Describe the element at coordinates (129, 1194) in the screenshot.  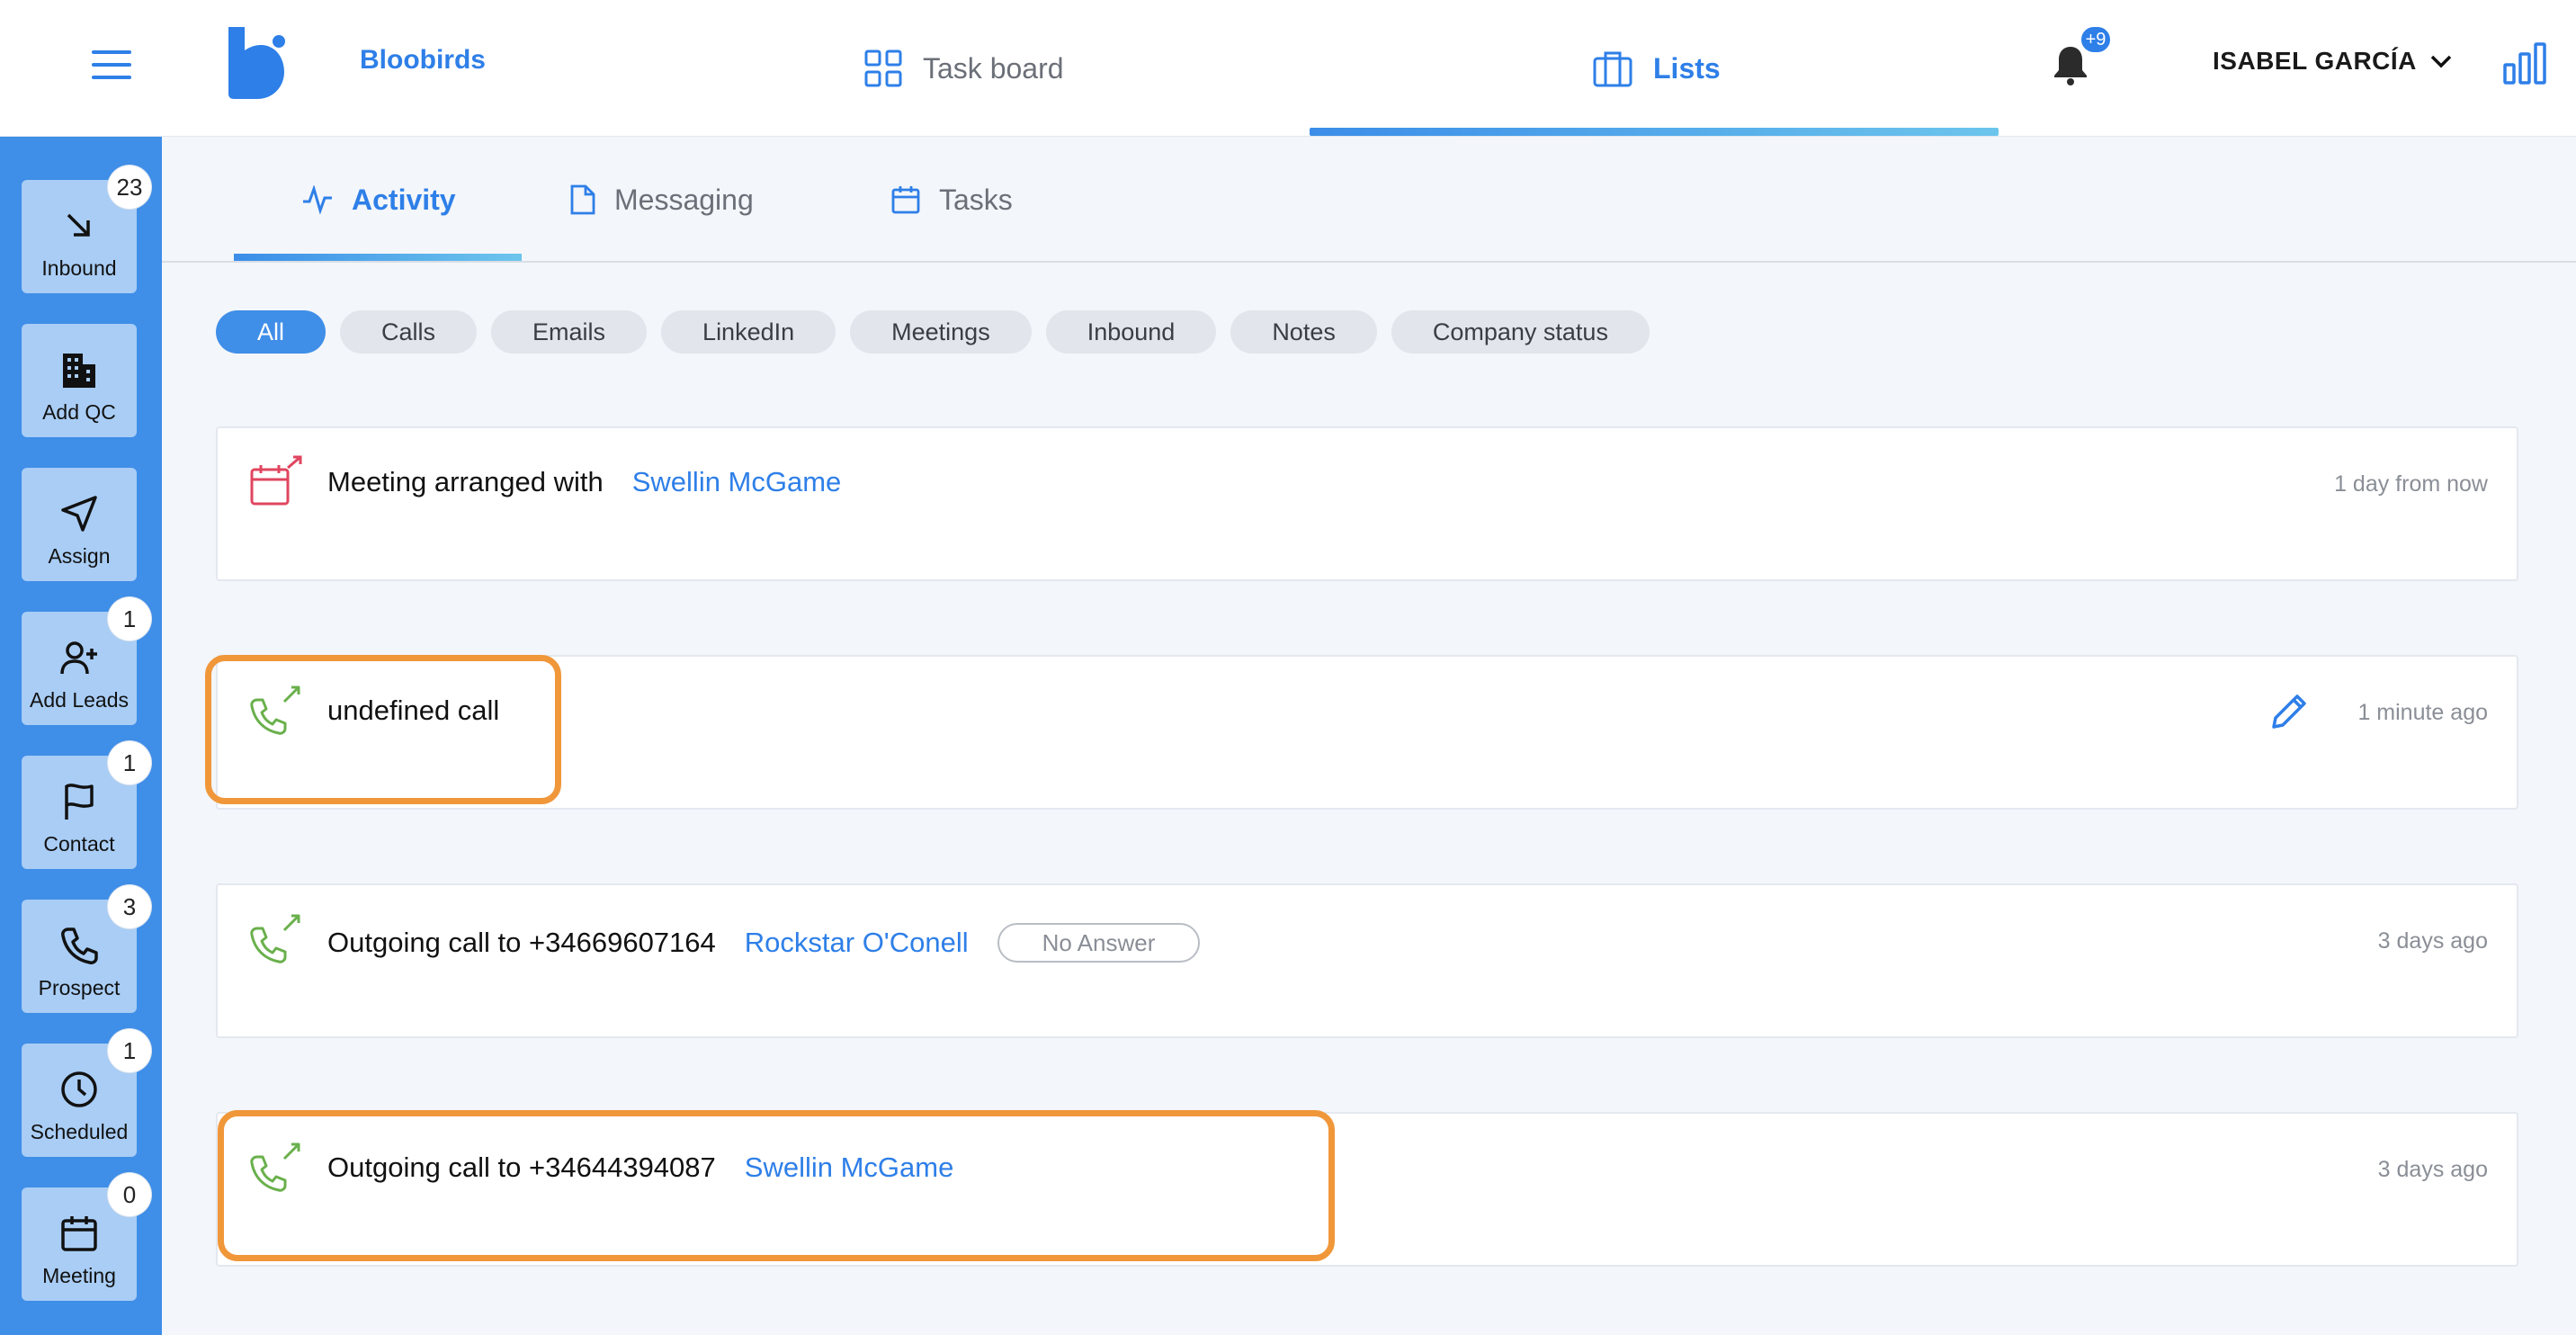
I see `count-badge: 0` at that location.